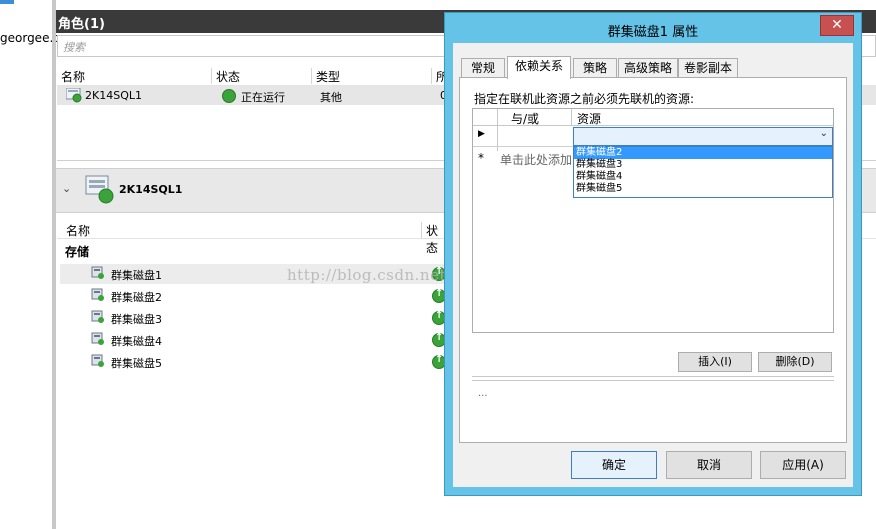 The height and width of the screenshot is (529, 876). I want to click on pane-splitter, so click(54, 264).